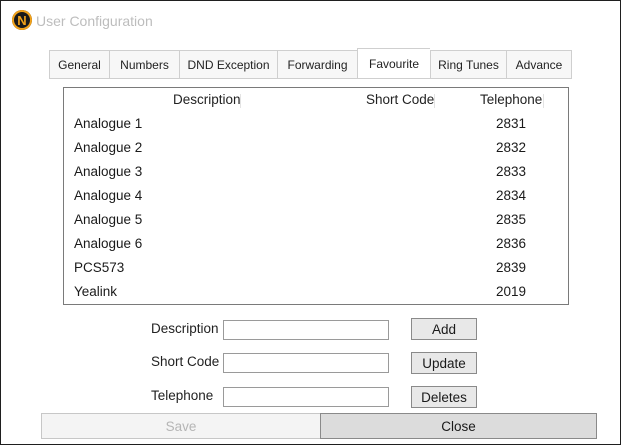 The width and height of the screenshot is (621, 445). What do you see at coordinates (22, 20) in the screenshot?
I see `app-logo-icon: N` at bounding box center [22, 20].